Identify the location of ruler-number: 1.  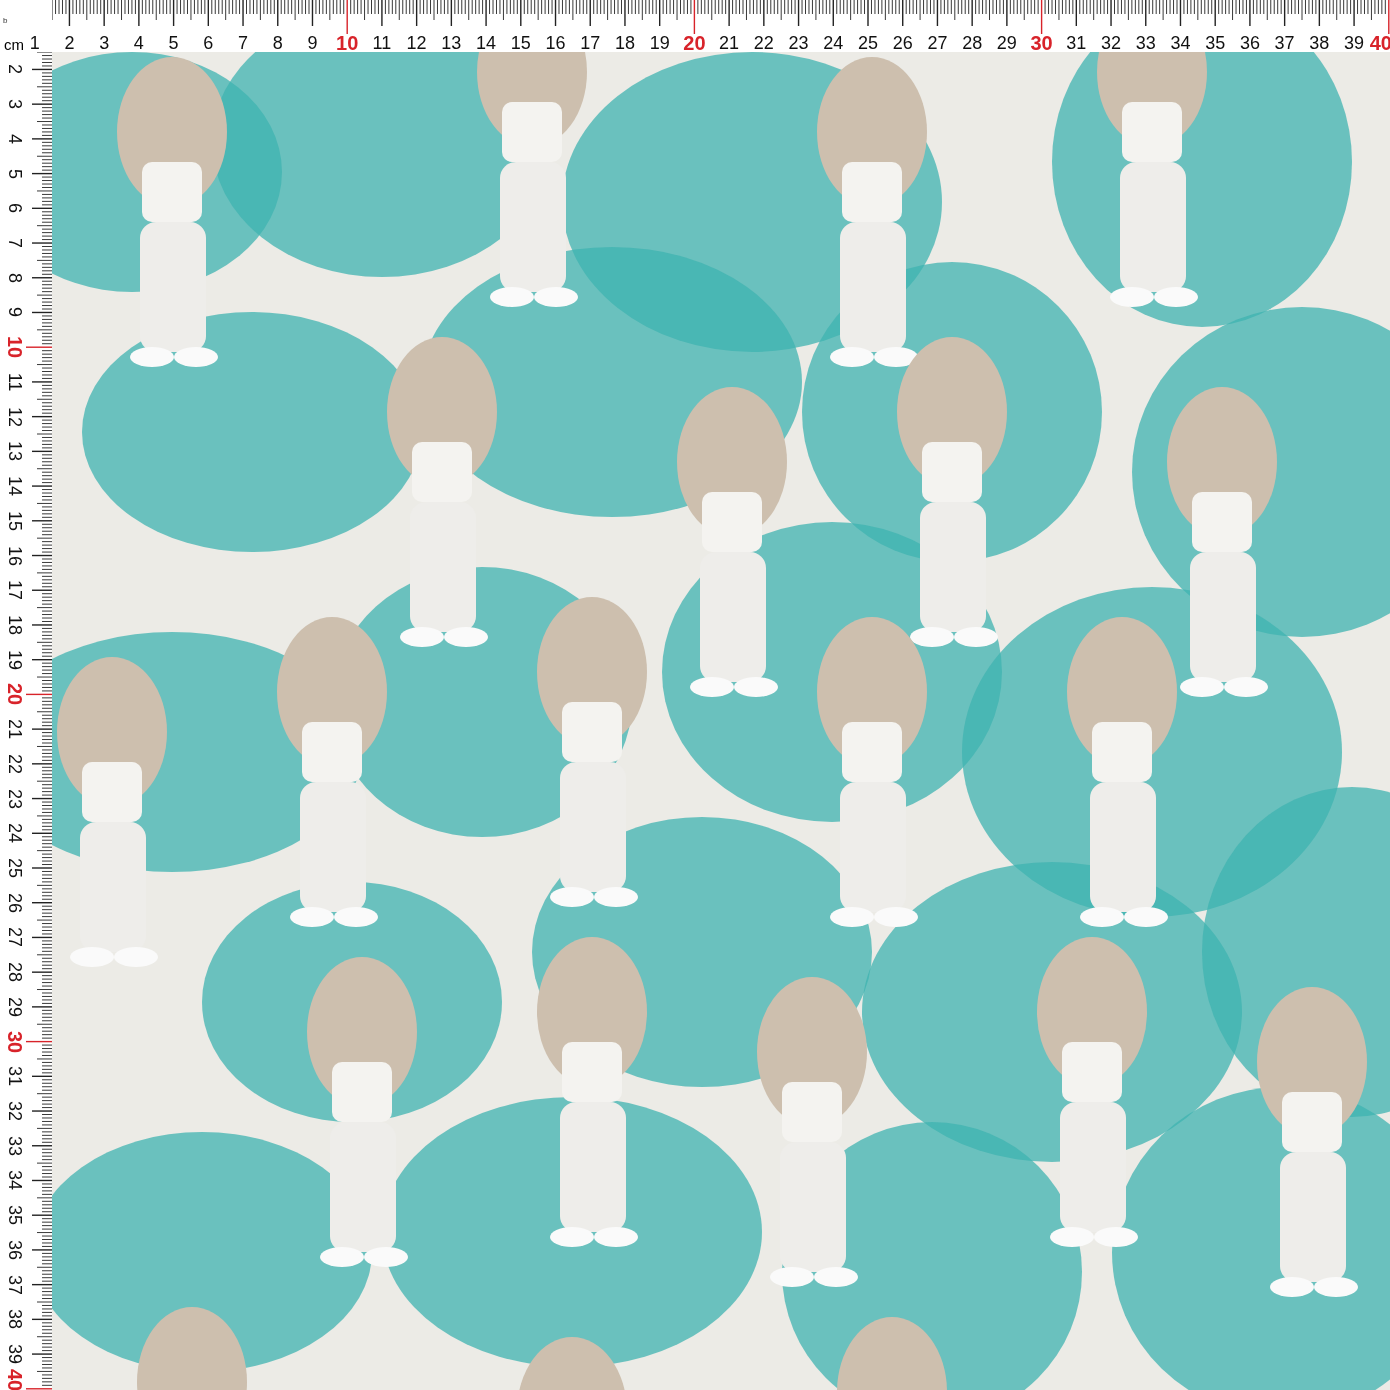
(34, 43).